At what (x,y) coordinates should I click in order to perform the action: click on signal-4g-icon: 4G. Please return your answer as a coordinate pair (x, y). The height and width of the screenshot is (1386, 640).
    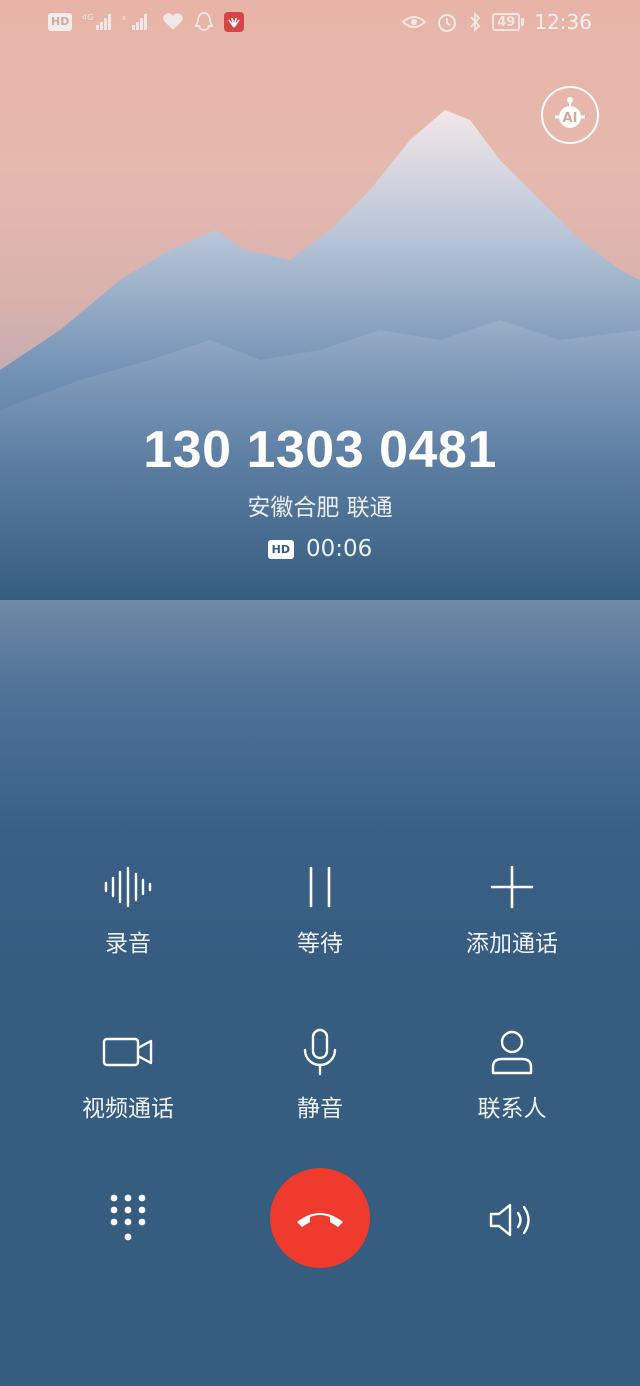
    Looking at the image, I should click on (97, 22).